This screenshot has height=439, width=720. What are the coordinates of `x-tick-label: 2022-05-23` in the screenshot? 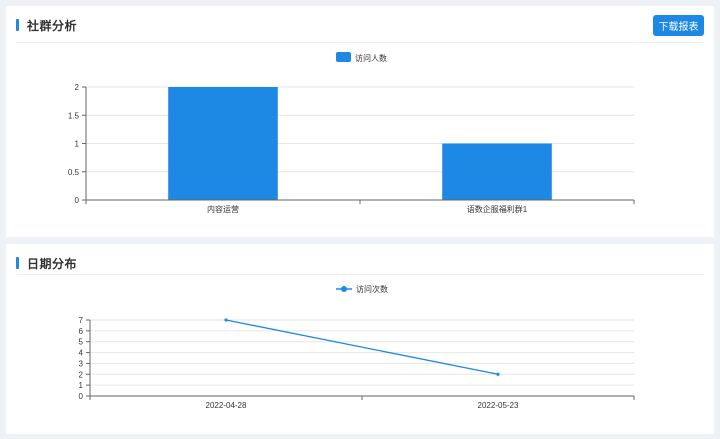 It's located at (498, 405).